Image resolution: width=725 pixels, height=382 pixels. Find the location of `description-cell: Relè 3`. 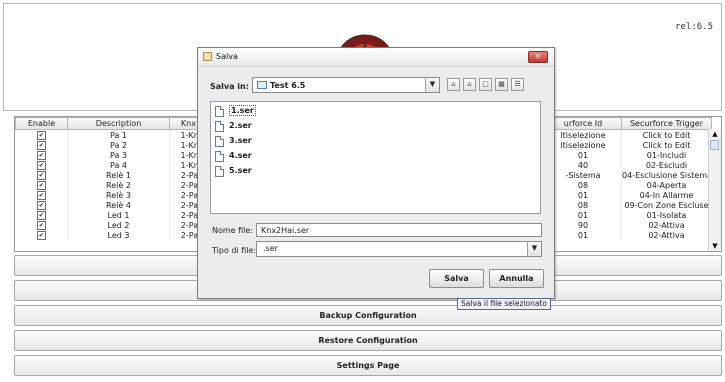

description-cell: Relè 3 is located at coordinates (118, 195).